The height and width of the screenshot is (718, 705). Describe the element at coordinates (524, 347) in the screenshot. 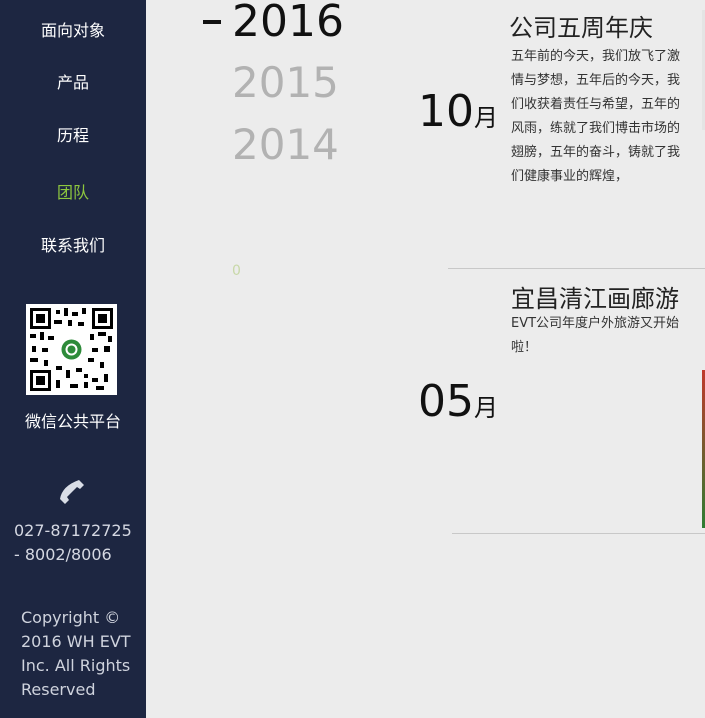

I see `entry-body-line: 啦！` at that location.